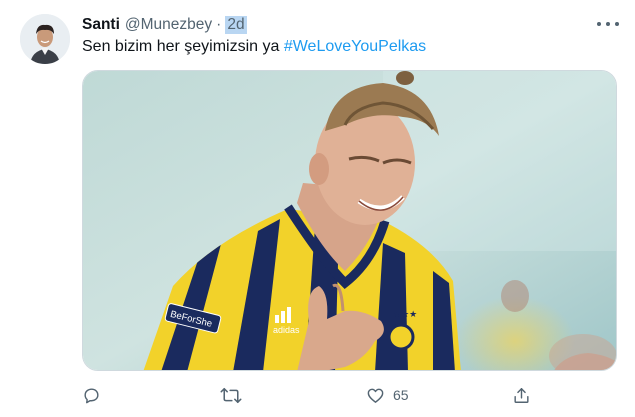  I want to click on retweet-icon, so click(231, 395).